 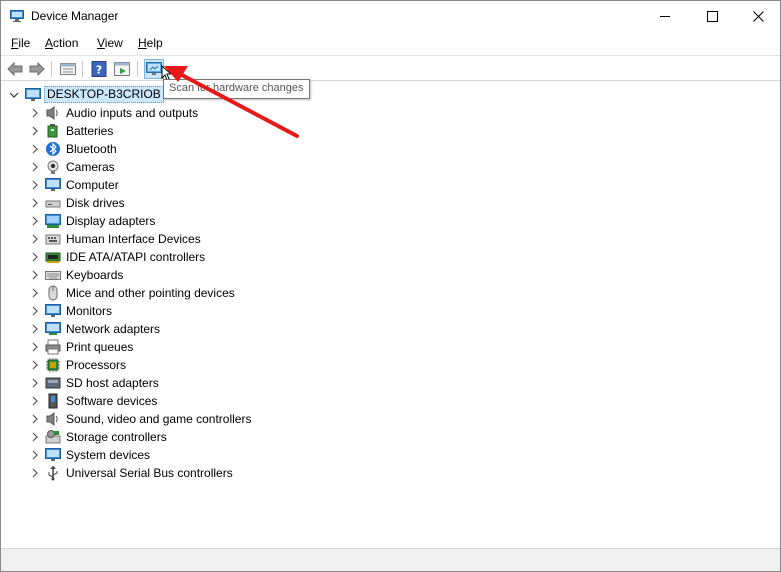 I want to click on close-icon, so click(x=758, y=16).